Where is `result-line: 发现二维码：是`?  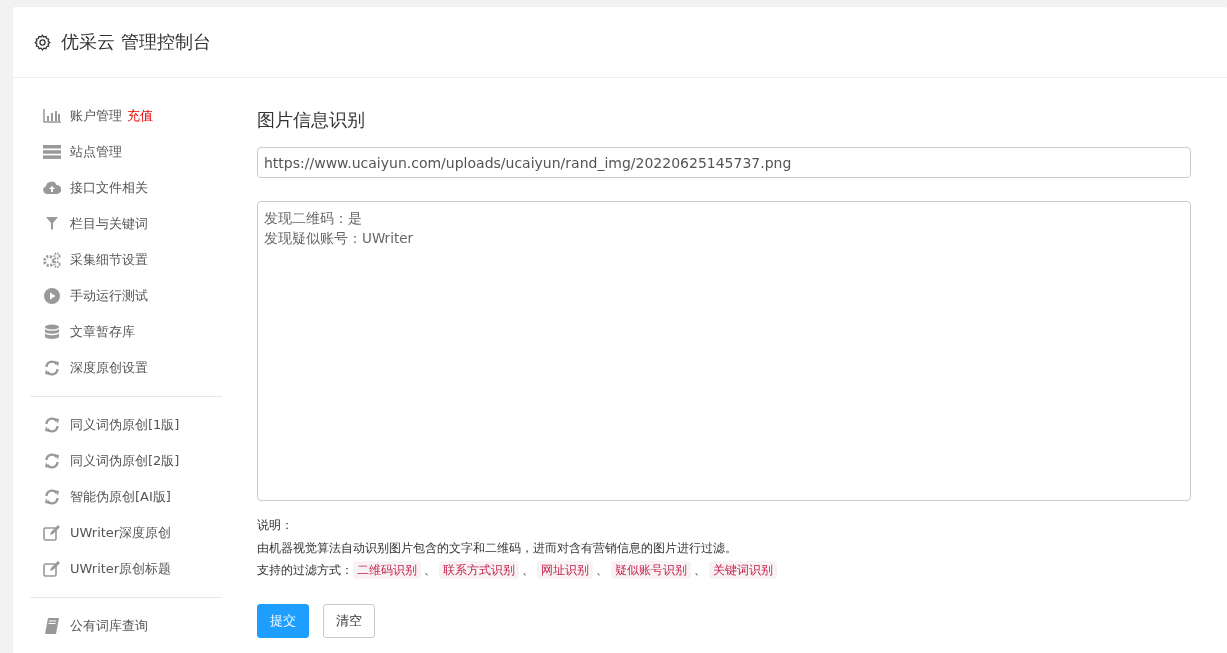 result-line: 发现二维码：是 is located at coordinates (313, 218).